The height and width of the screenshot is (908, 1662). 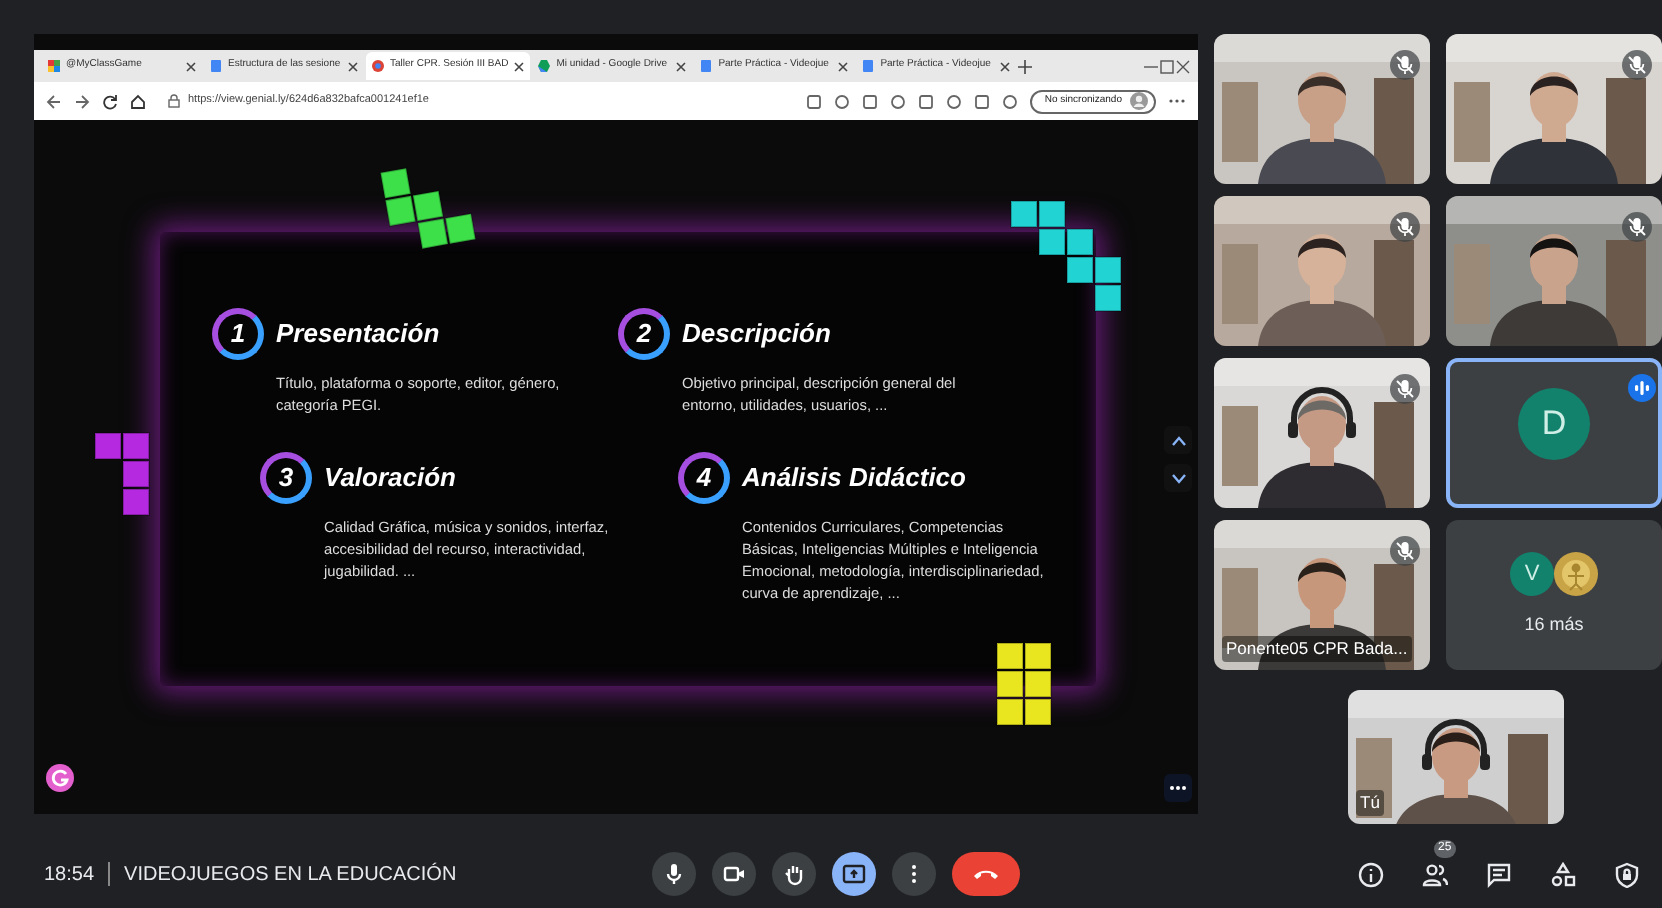 I want to click on section-title: Descripción, so click(x=756, y=334).